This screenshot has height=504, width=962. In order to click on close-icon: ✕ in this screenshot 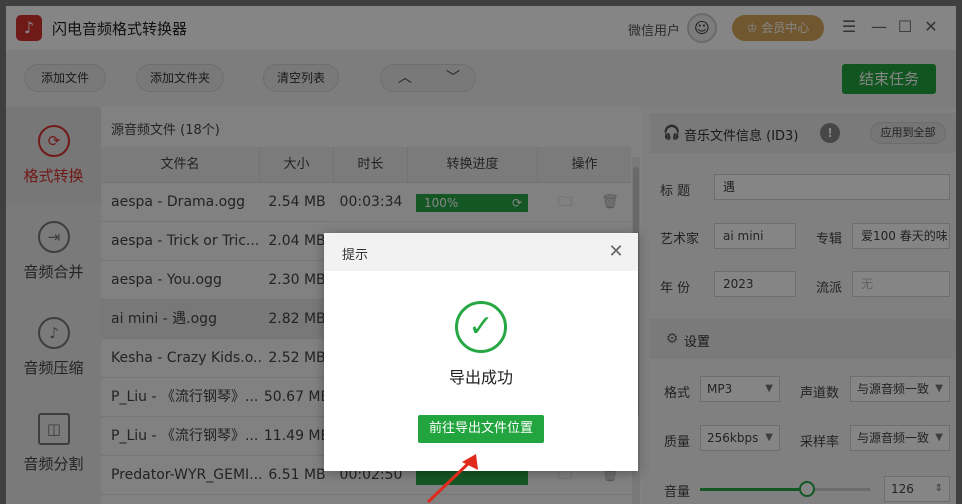, I will do `click(616, 252)`.